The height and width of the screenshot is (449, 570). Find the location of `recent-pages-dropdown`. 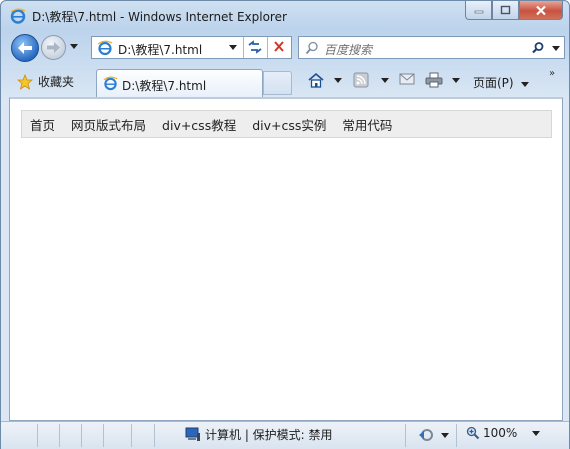

recent-pages-dropdown is located at coordinates (74, 46).